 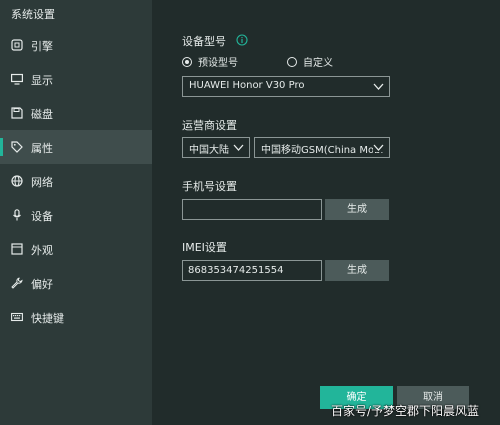 What do you see at coordinates (357, 270) in the screenshot?
I see `imei-generate-button: 生成` at bounding box center [357, 270].